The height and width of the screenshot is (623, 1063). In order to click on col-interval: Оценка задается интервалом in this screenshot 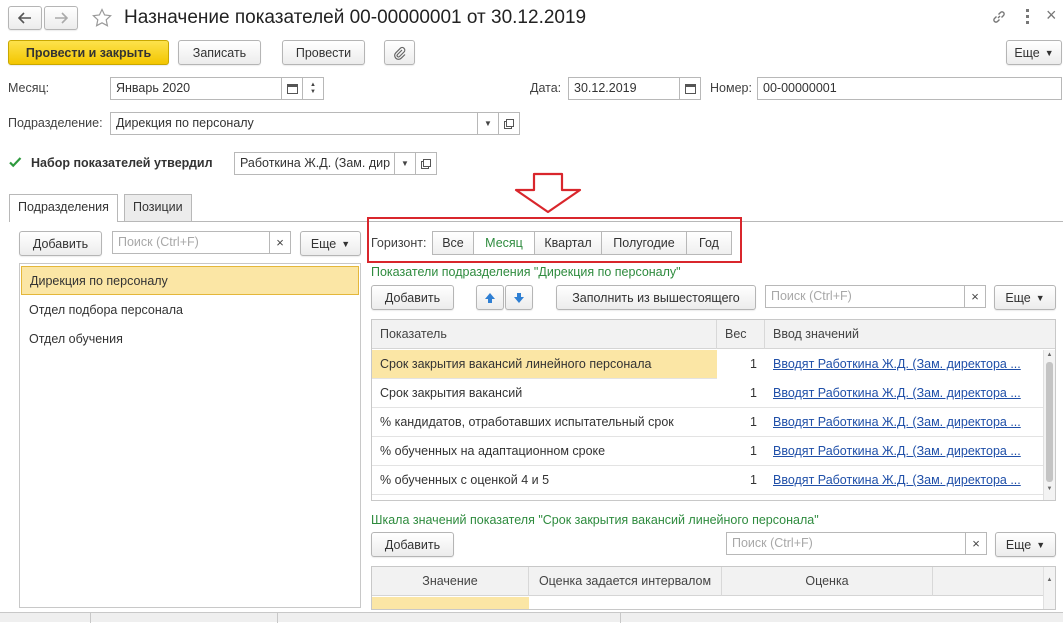, I will do `click(625, 581)`.